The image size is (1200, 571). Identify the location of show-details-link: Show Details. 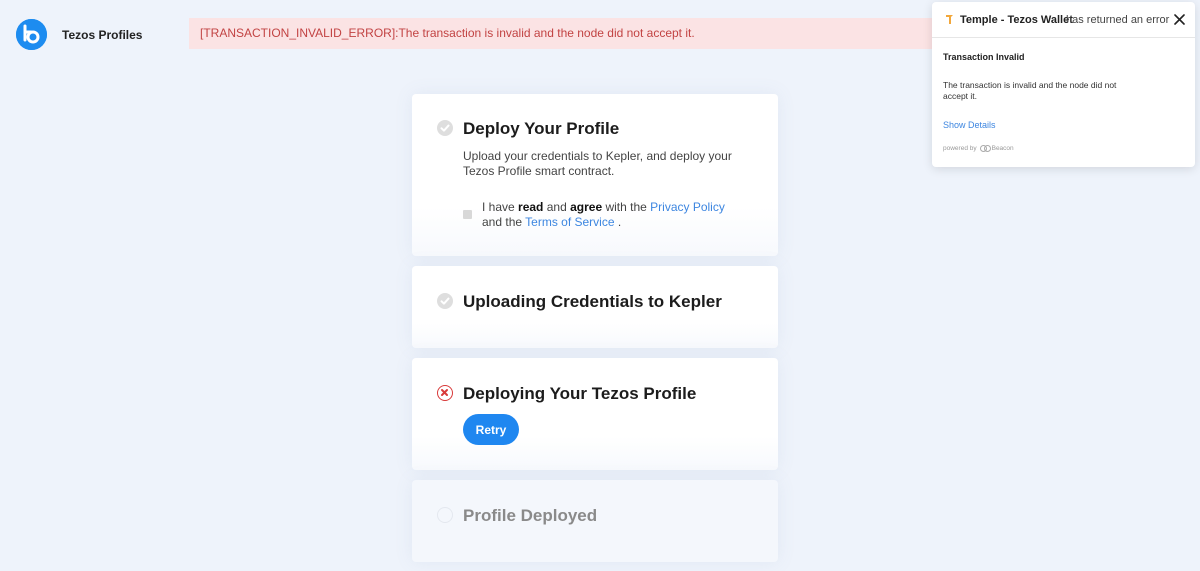
(969, 125).